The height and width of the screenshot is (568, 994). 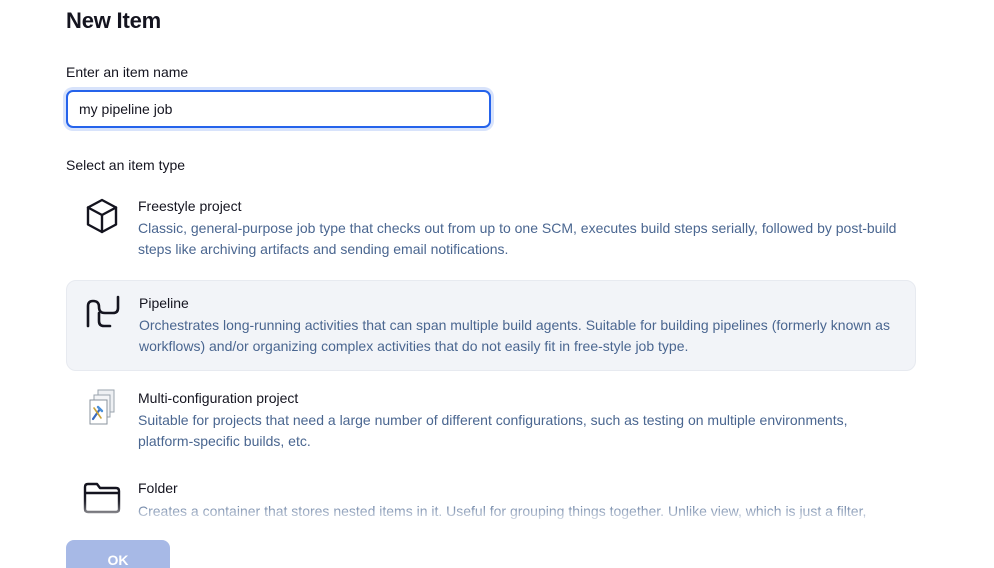 What do you see at coordinates (127, 72) in the screenshot?
I see `item-name-label: Enter an item name` at bounding box center [127, 72].